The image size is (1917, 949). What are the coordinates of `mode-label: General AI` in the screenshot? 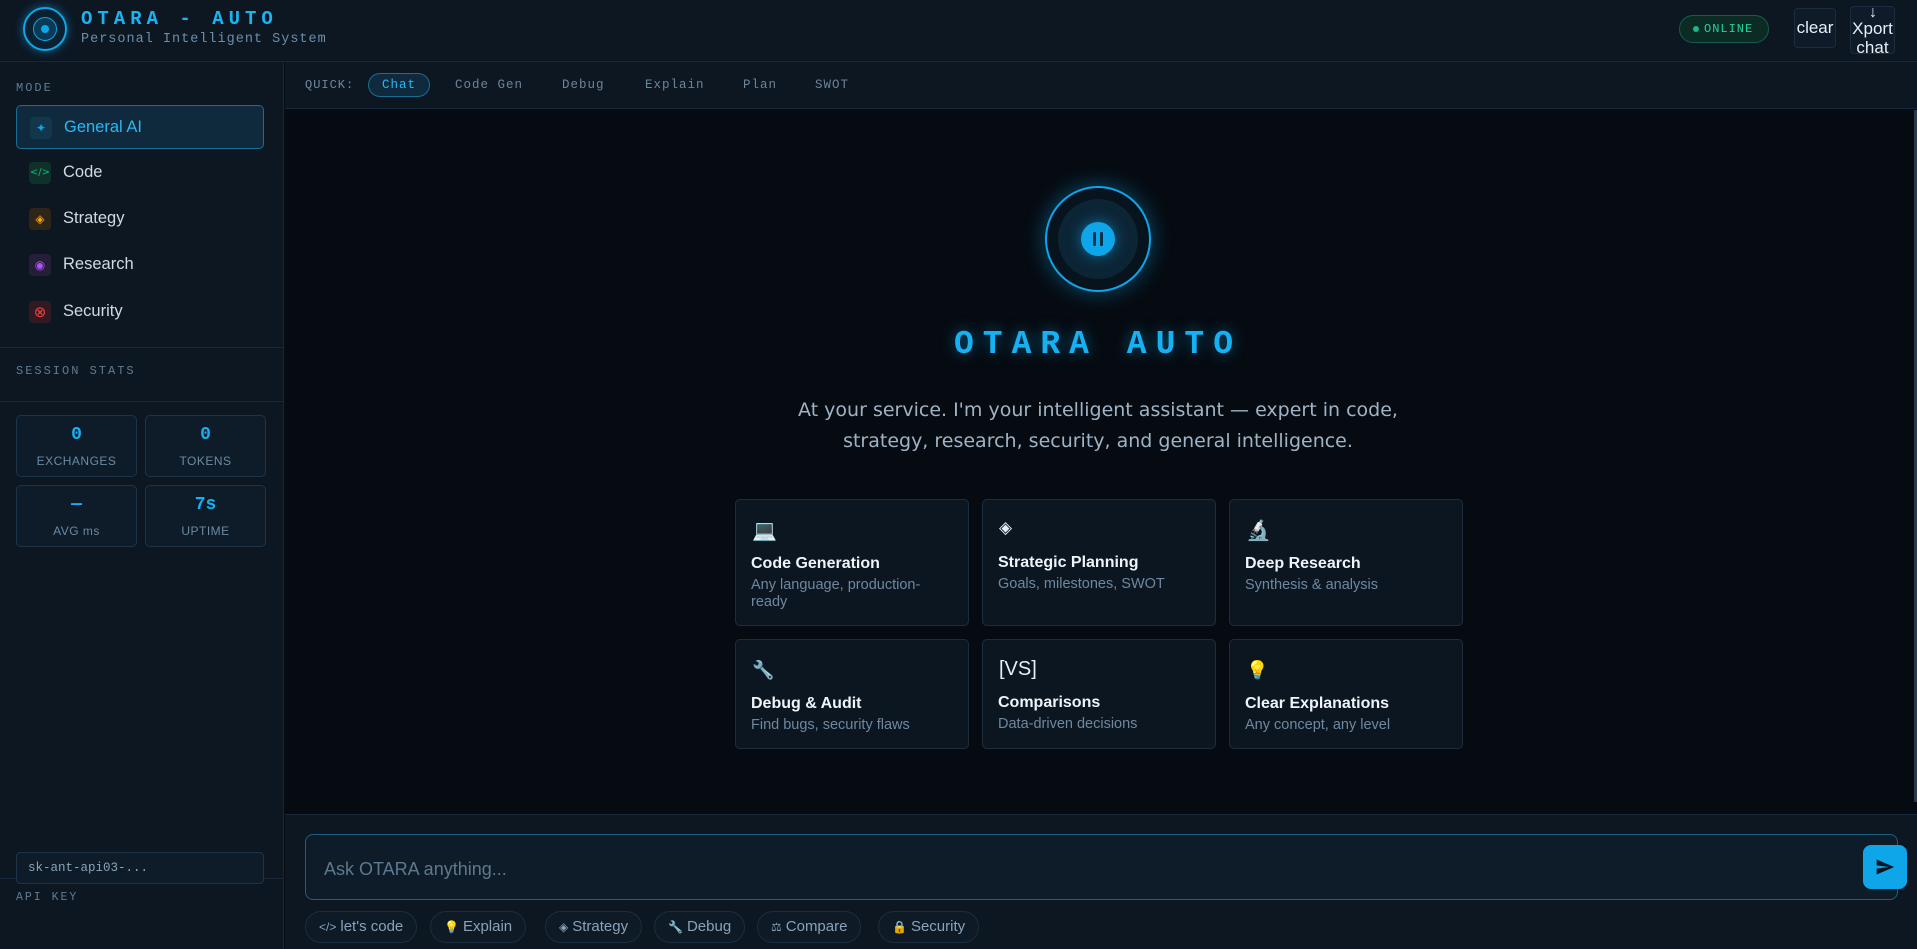 It's located at (103, 127).